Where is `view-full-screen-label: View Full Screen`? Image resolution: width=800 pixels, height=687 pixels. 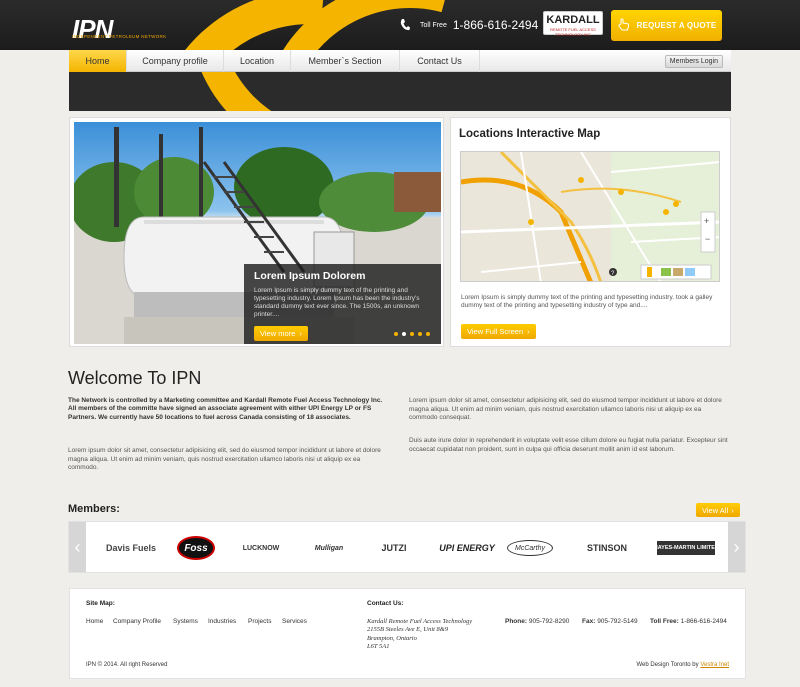
view-full-screen-label: View Full Screen is located at coordinates (495, 331).